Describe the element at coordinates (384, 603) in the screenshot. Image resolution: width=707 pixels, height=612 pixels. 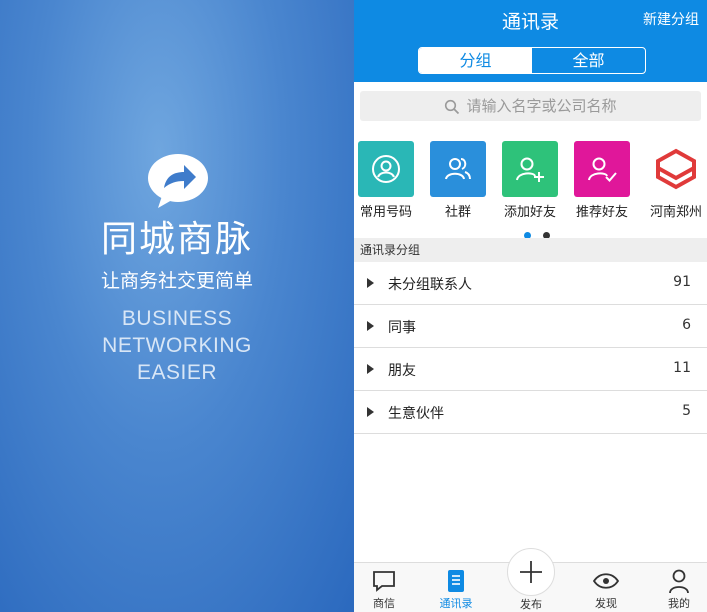
I see `tab-label: 商信` at that location.